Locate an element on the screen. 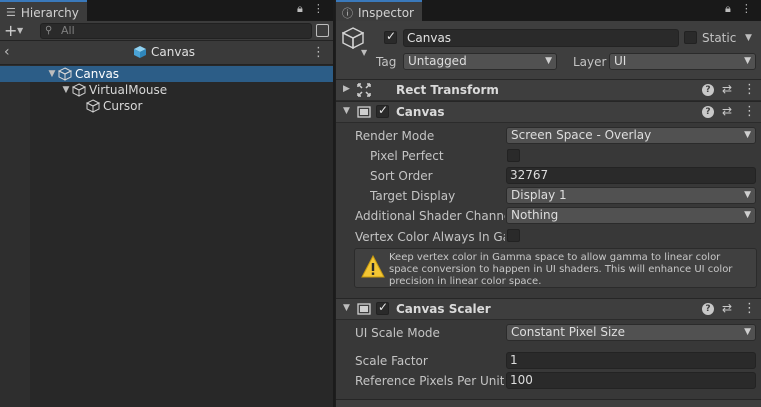  rect-transform-icon is located at coordinates (364, 90).